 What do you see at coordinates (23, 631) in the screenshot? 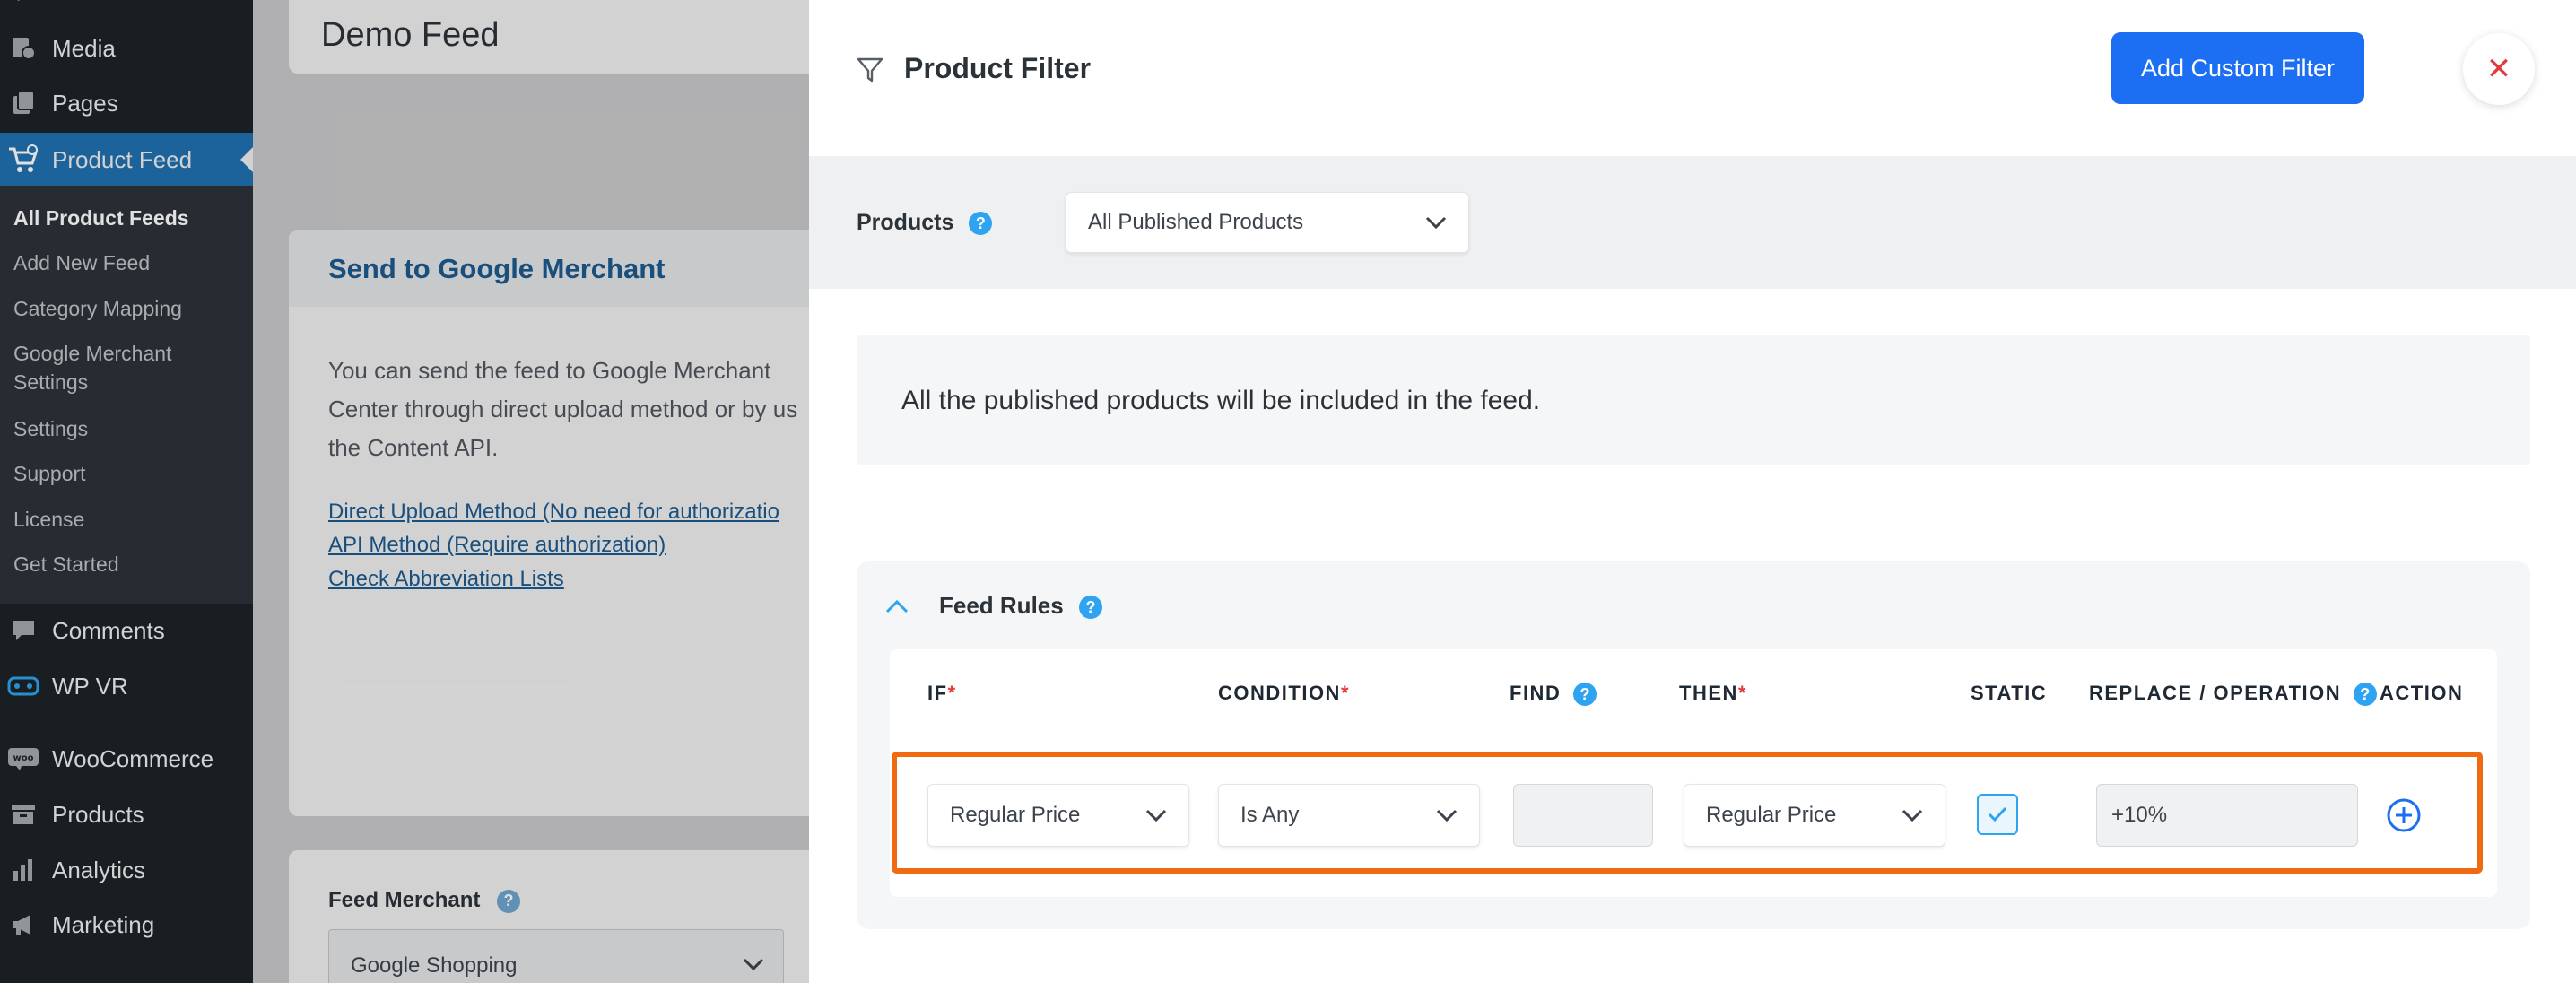
I see `comments-icon` at bounding box center [23, 631].